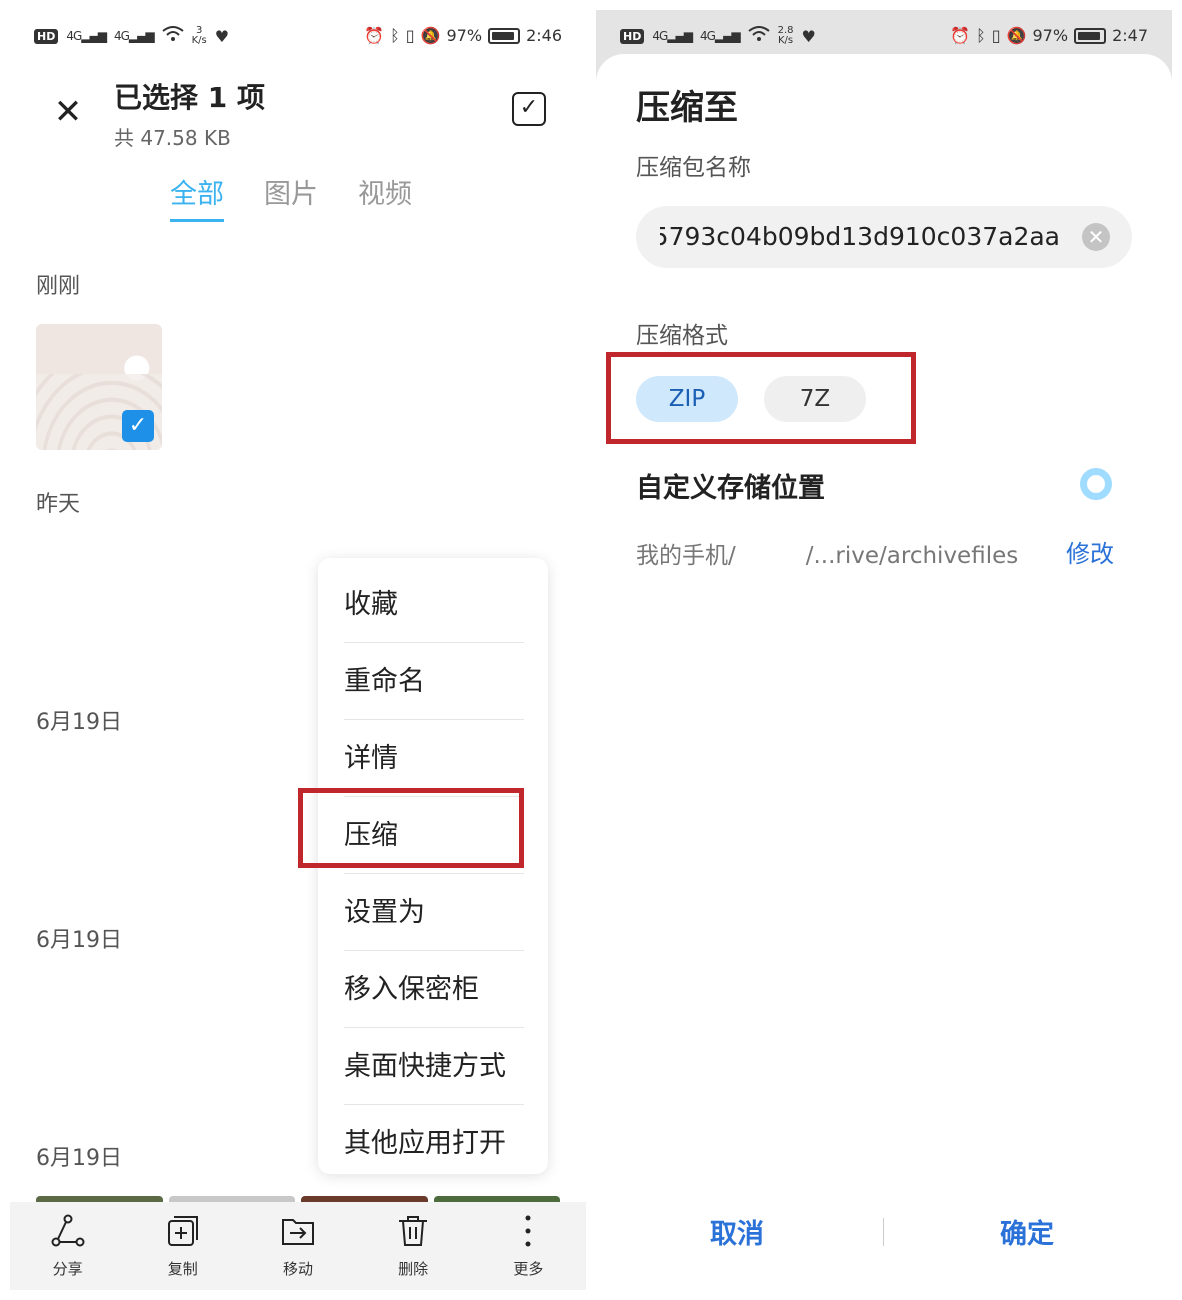 This screenshot has width=1182, height=1300. I want to click on copy-icon, so click(183, 1231).